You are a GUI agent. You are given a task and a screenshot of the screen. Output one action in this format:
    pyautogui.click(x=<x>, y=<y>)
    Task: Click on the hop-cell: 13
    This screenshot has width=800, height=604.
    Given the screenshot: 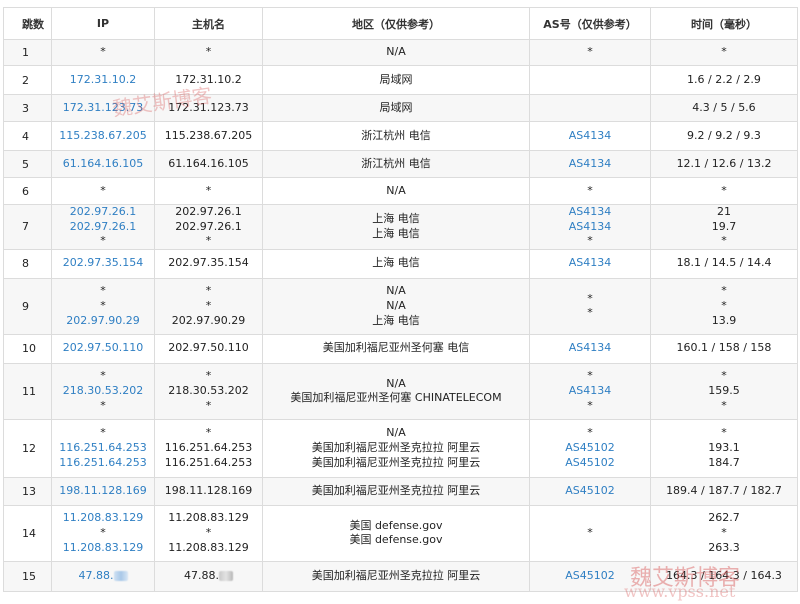 What is the action you would take?
    pyautogui.click(x=27, y=491)
    